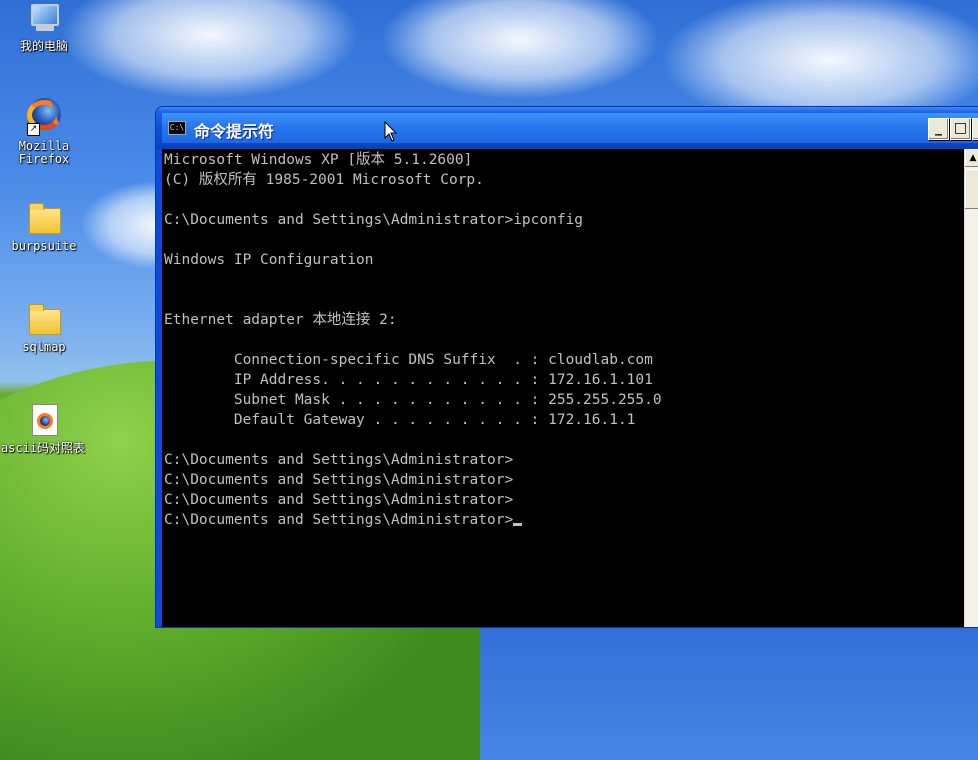 This screenshot has height=760, width=978. What do you see at coordinates (44, 117) in the screenshot?
I see `firefox-icon: ↗` at bounding box center [44, 117].